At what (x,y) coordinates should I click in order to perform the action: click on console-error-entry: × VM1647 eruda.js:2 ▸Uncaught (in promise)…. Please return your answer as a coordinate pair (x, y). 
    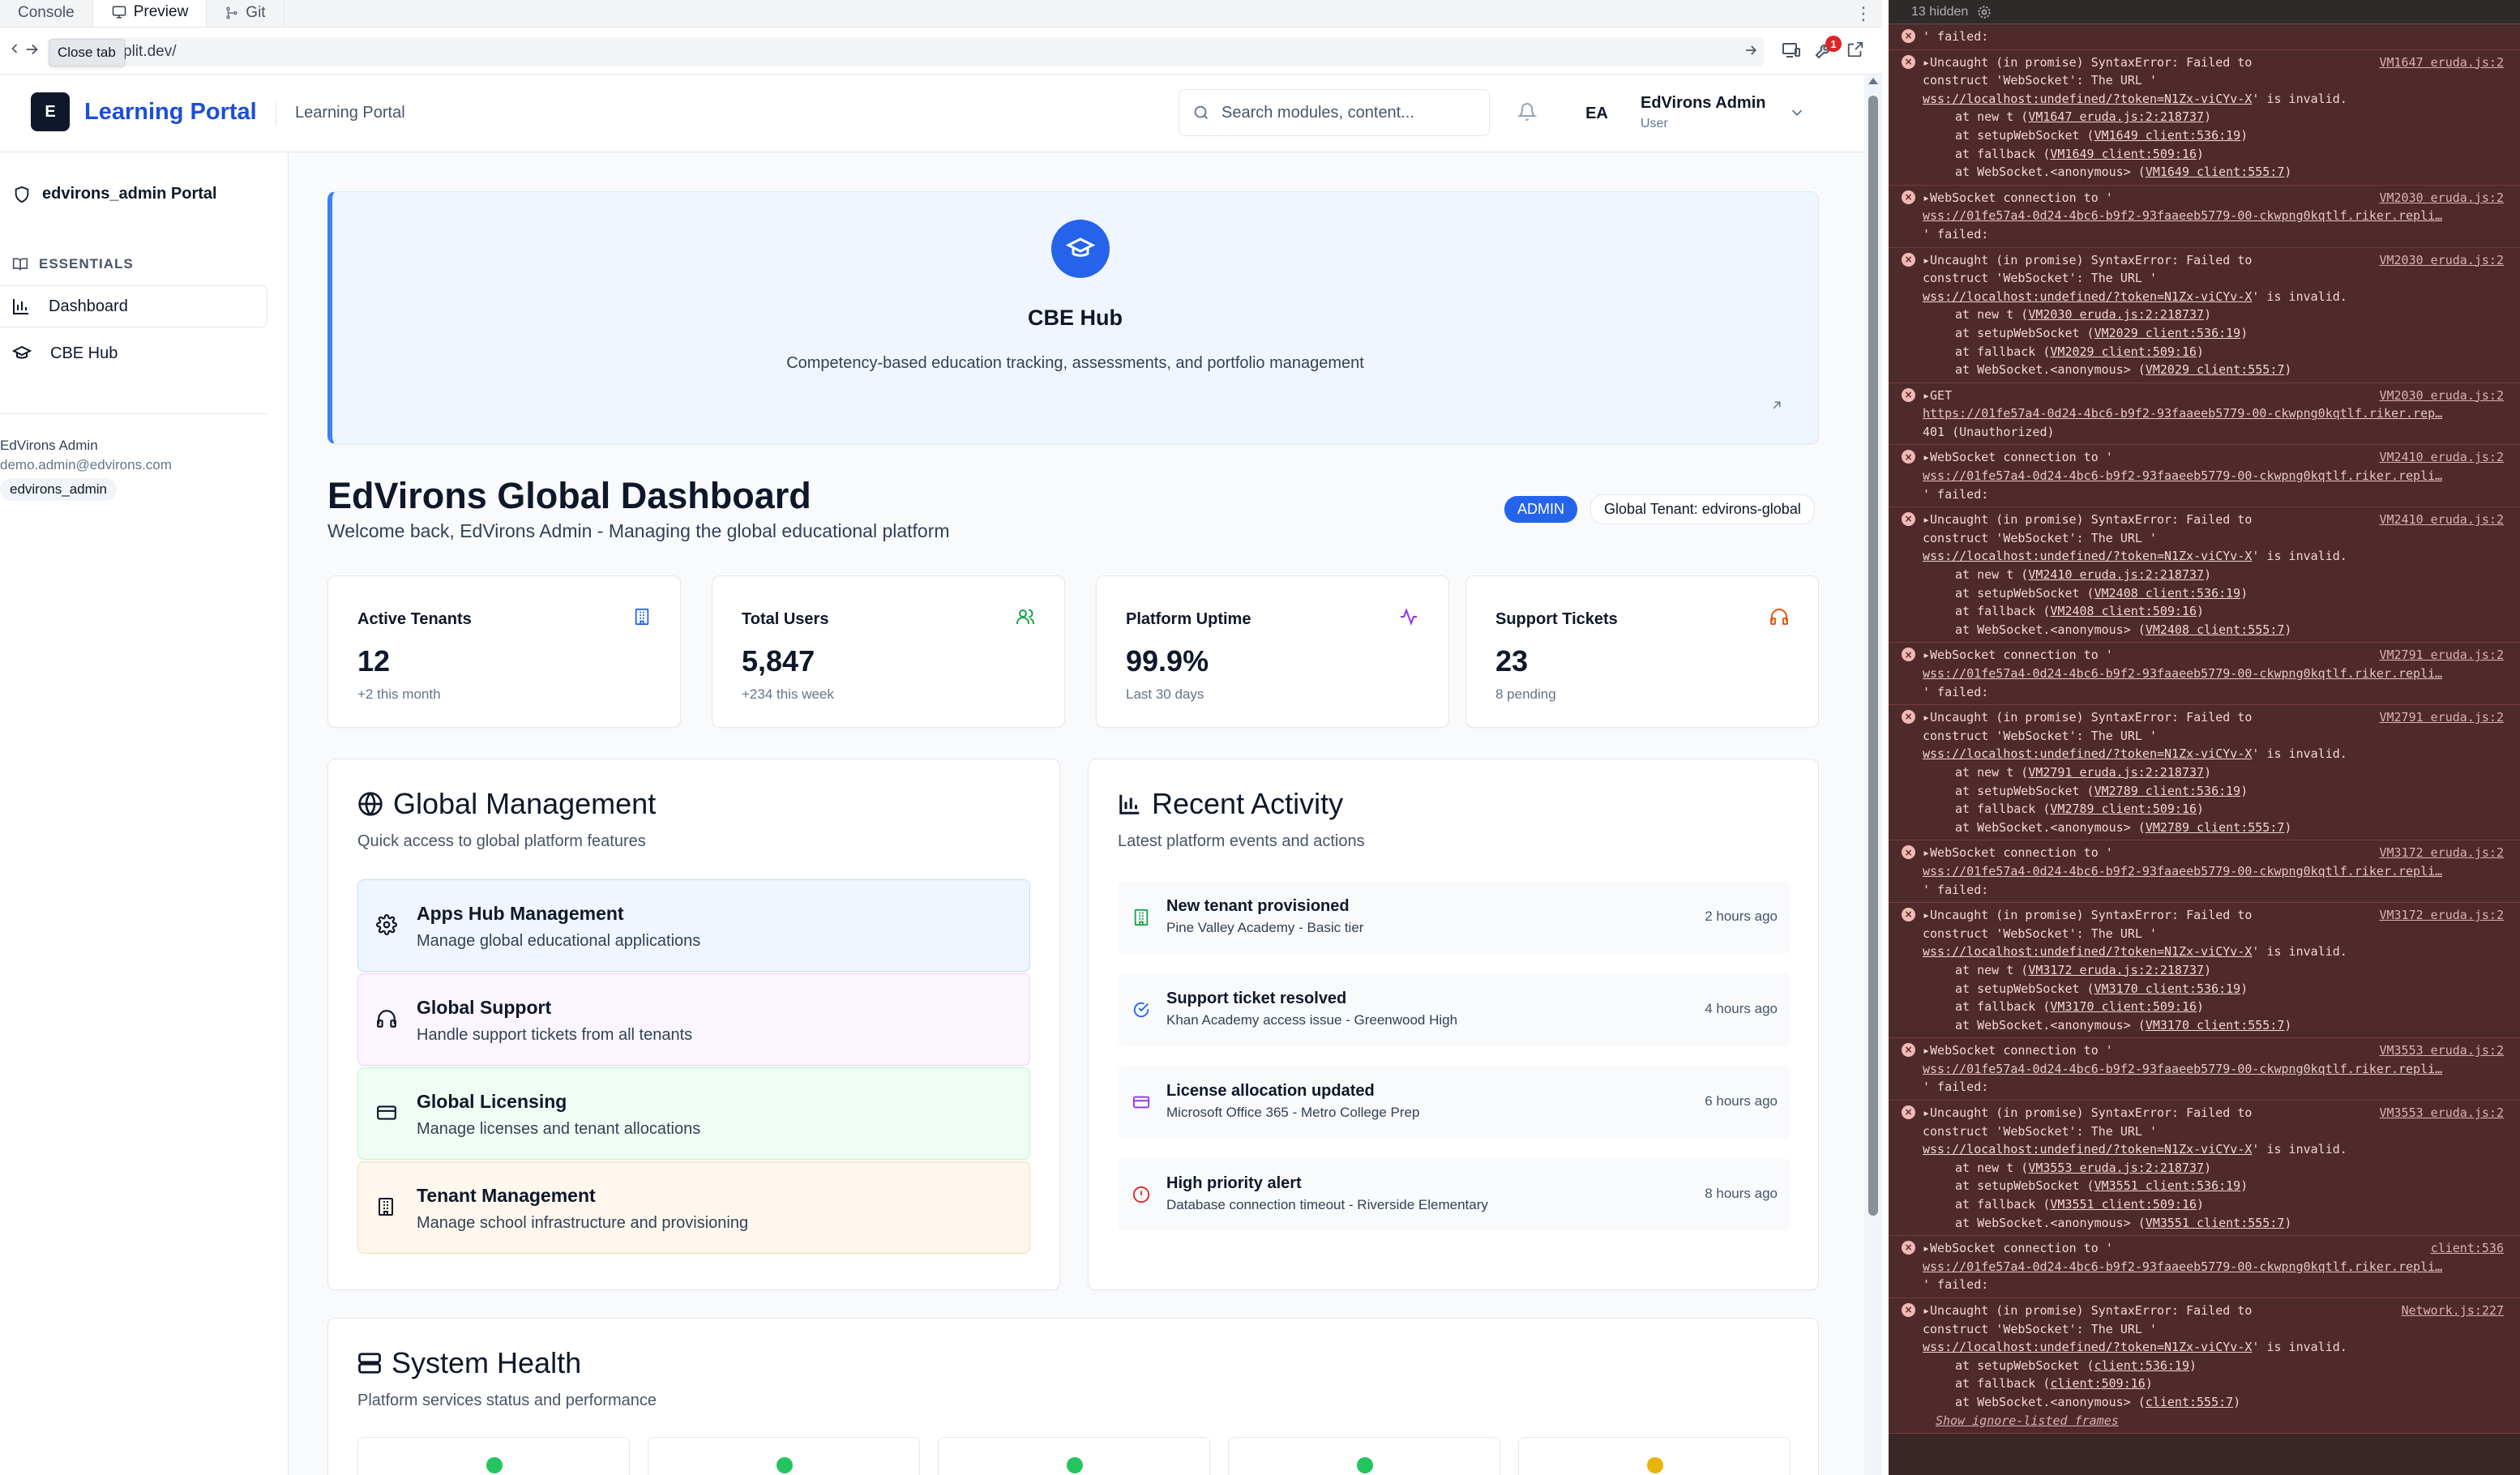
    Looking at the image, I should click on (2204, 117).